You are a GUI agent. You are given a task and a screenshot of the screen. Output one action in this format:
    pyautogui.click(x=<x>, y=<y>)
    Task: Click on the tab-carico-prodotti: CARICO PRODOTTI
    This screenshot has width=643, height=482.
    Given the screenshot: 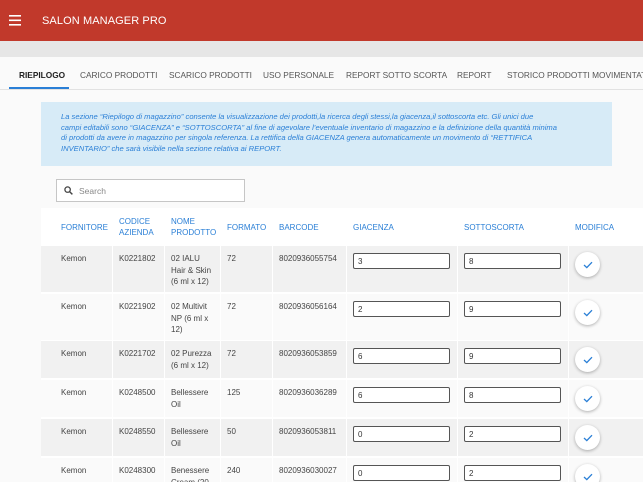 What is the action you would take?
    pyautogui.click(x=118, y=73)
    